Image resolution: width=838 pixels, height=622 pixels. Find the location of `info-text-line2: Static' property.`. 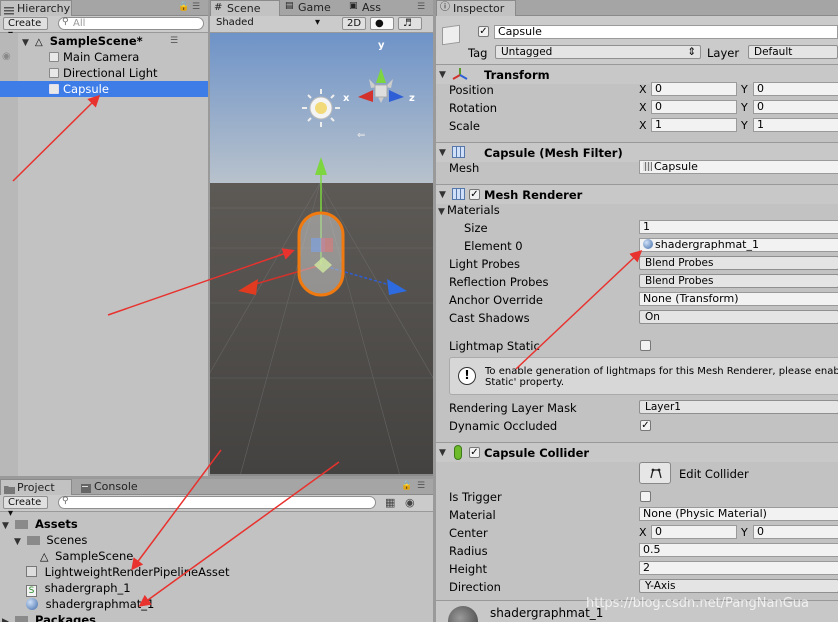

info-text-line2: Static' property. is located at coordinates (525, 382).